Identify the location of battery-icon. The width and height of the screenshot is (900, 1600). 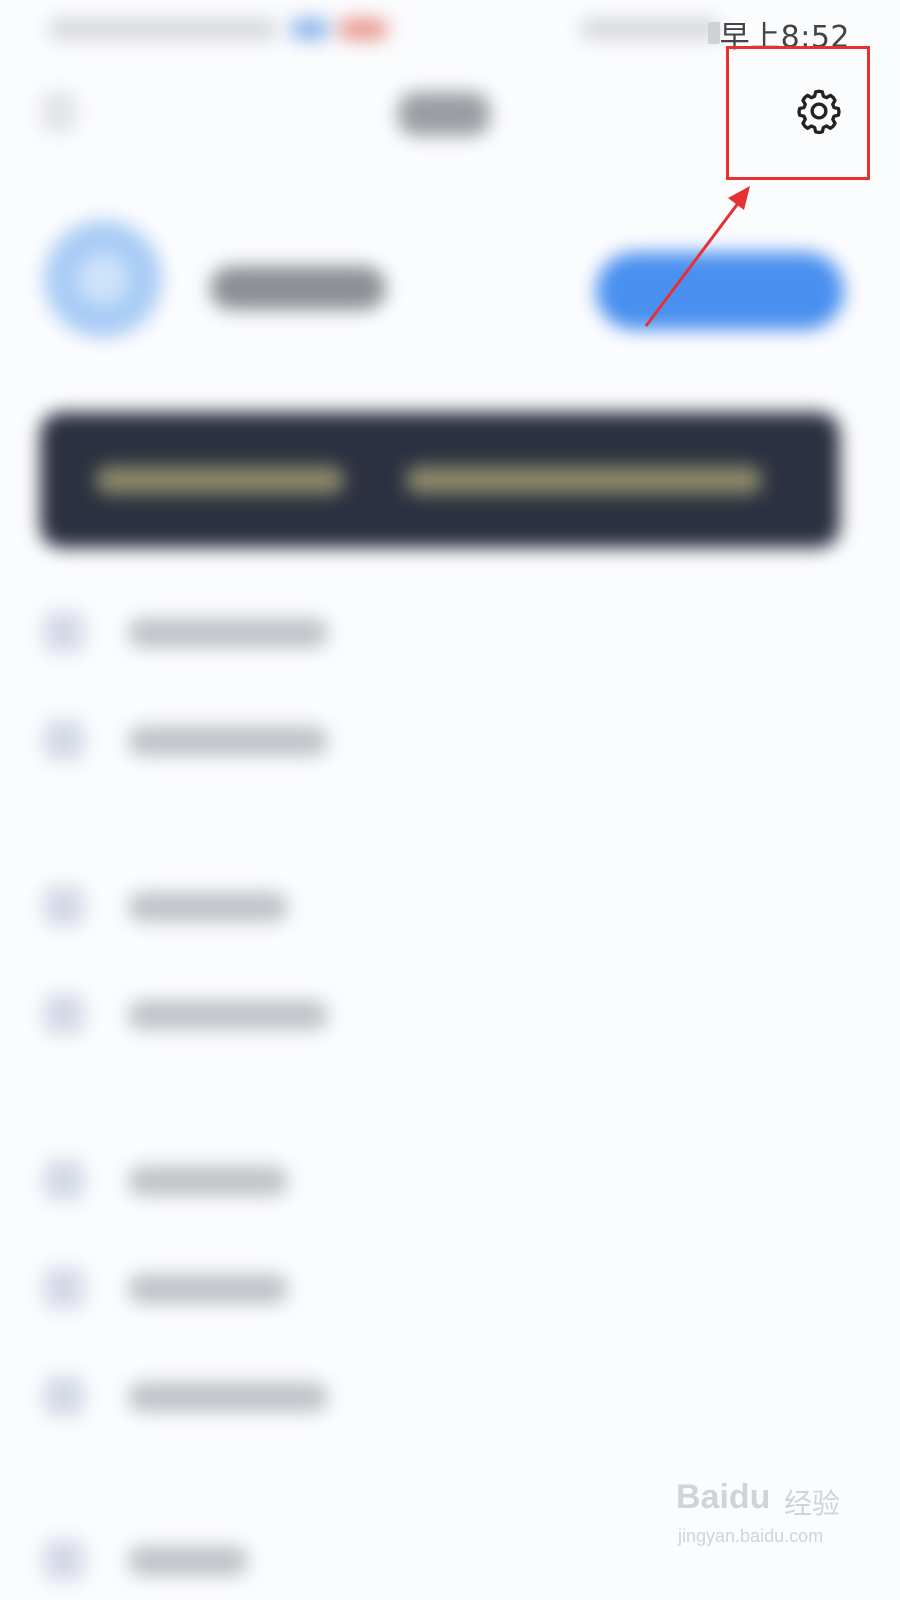
(714, 33).